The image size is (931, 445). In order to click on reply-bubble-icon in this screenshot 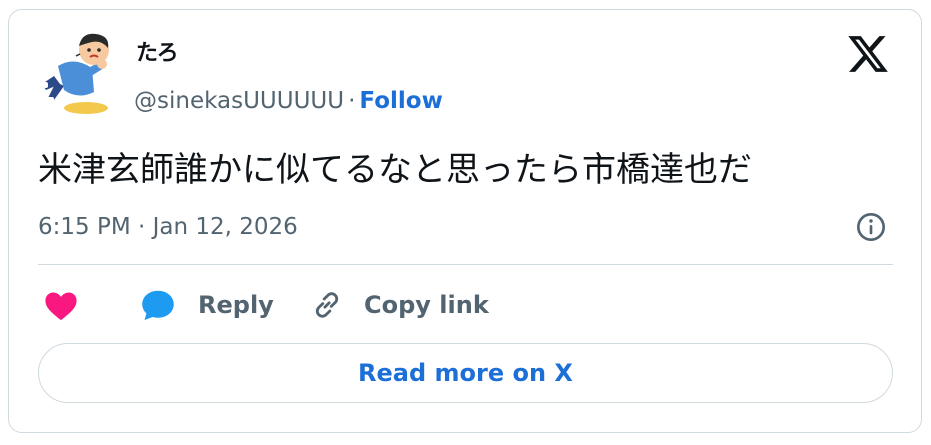, I will do `click(158, 305)`.